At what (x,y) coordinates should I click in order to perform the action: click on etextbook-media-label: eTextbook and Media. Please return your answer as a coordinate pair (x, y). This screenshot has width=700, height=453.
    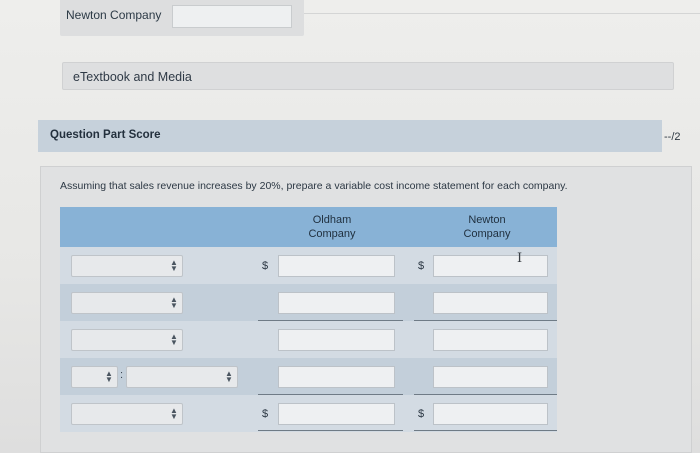
    Looking at the image, I should click on (132, 77).